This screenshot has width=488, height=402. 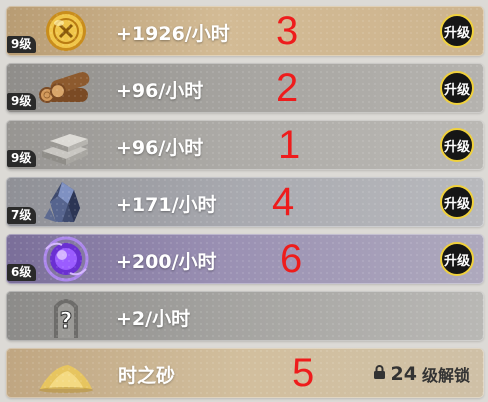 What do you see at coordinates (66, 202) in the screenshot?
I see `crystal-ore-icon` at bounding box center [66, 202].